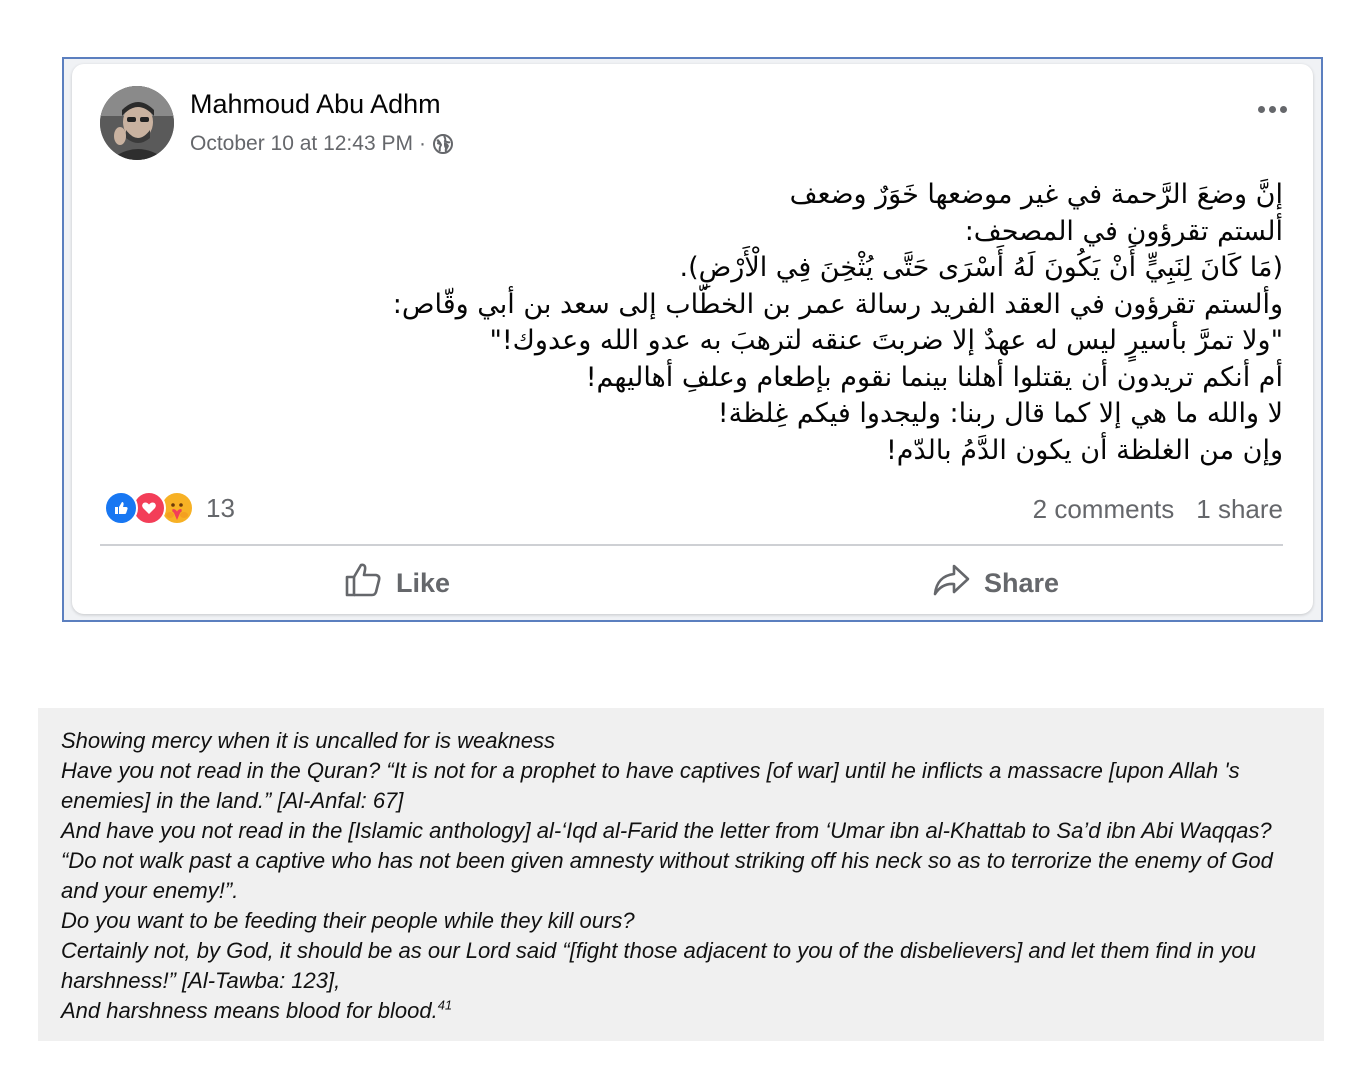 Image resolution: width=1370 pixels, height=1076 pixels. What do you see at coordinates (691, 545) in the screenshot?
I see `action-divider` at bounding box center [691, 545].